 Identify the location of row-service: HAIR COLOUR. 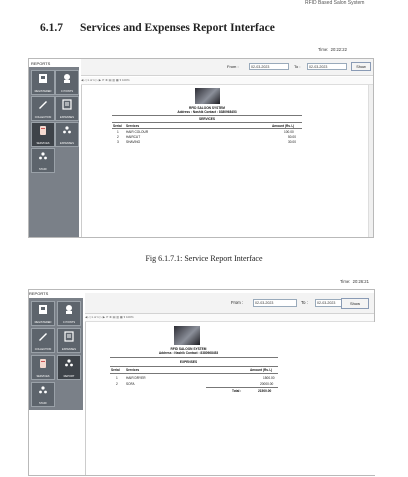
(137, 132).